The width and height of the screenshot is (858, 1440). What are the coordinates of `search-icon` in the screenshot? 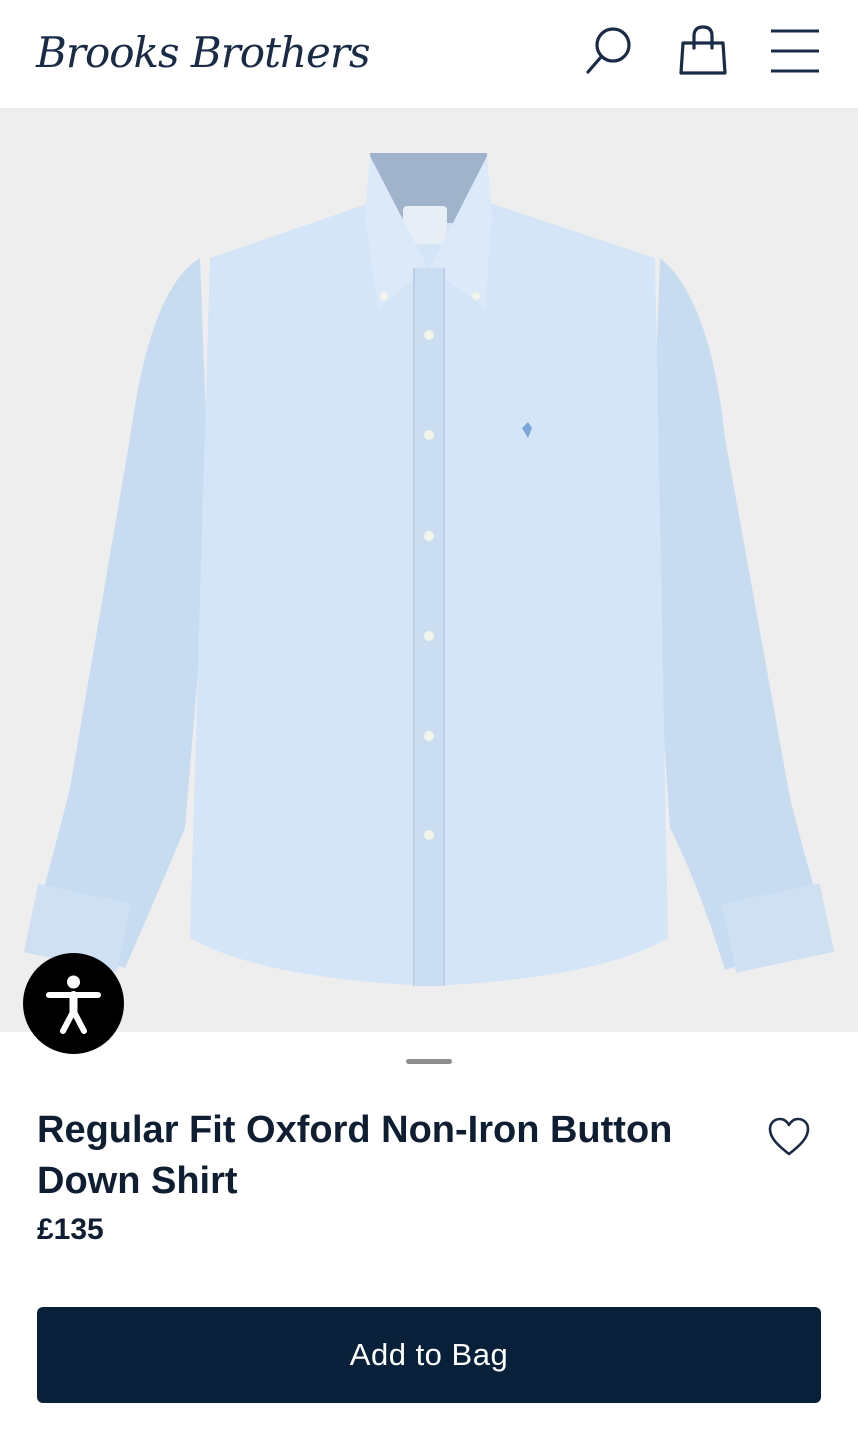 It's located at (608, 50).